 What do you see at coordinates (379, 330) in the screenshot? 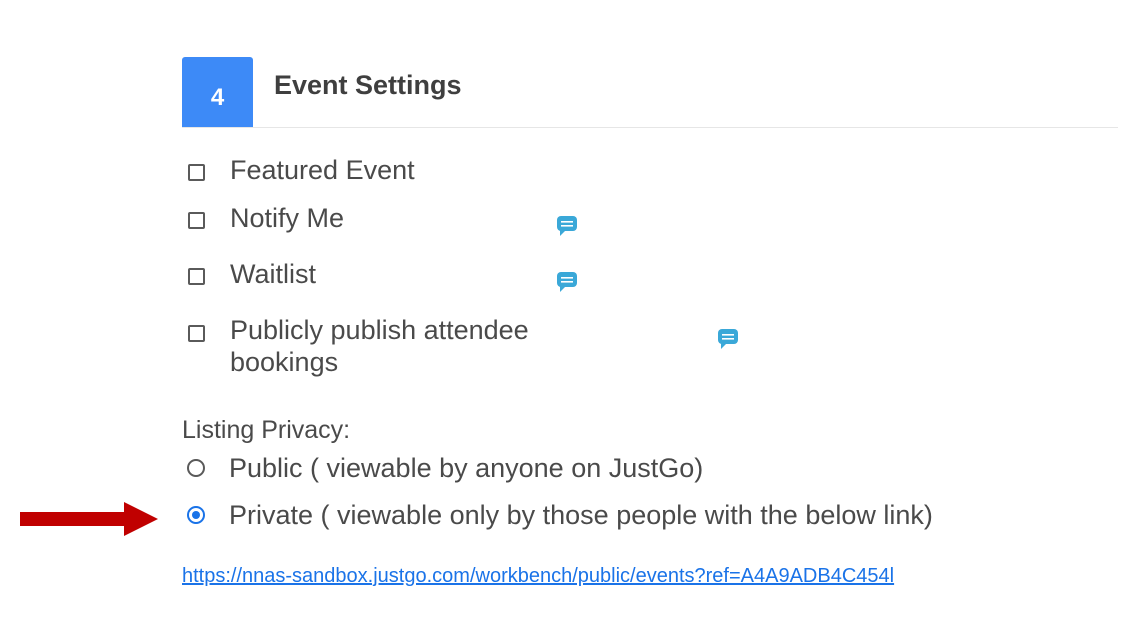
I see `publish-attendee-bookings-label-line1: Publicly publish attendee` at bounding box center [379, 330].